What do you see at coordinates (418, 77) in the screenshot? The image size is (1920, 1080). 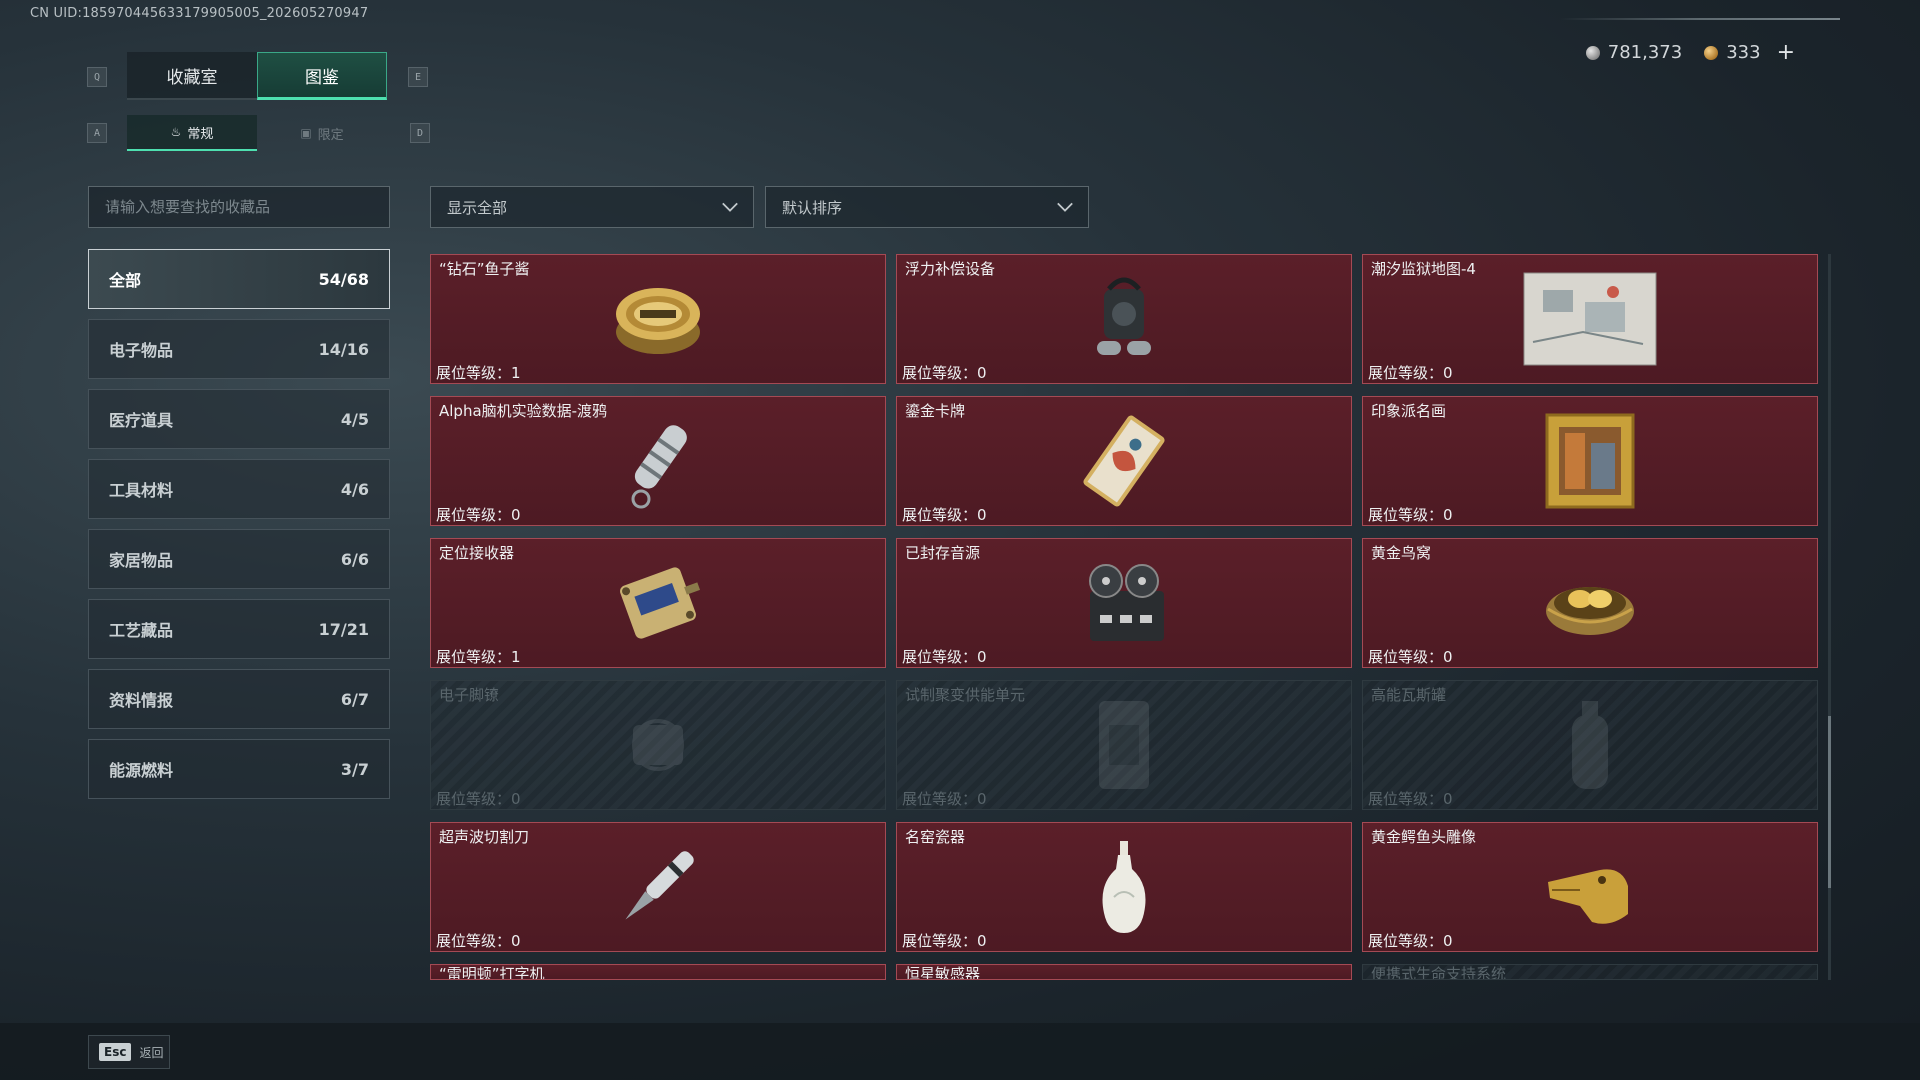 I see `tab-right-key-hint: E` at bounding box center [418, 77].